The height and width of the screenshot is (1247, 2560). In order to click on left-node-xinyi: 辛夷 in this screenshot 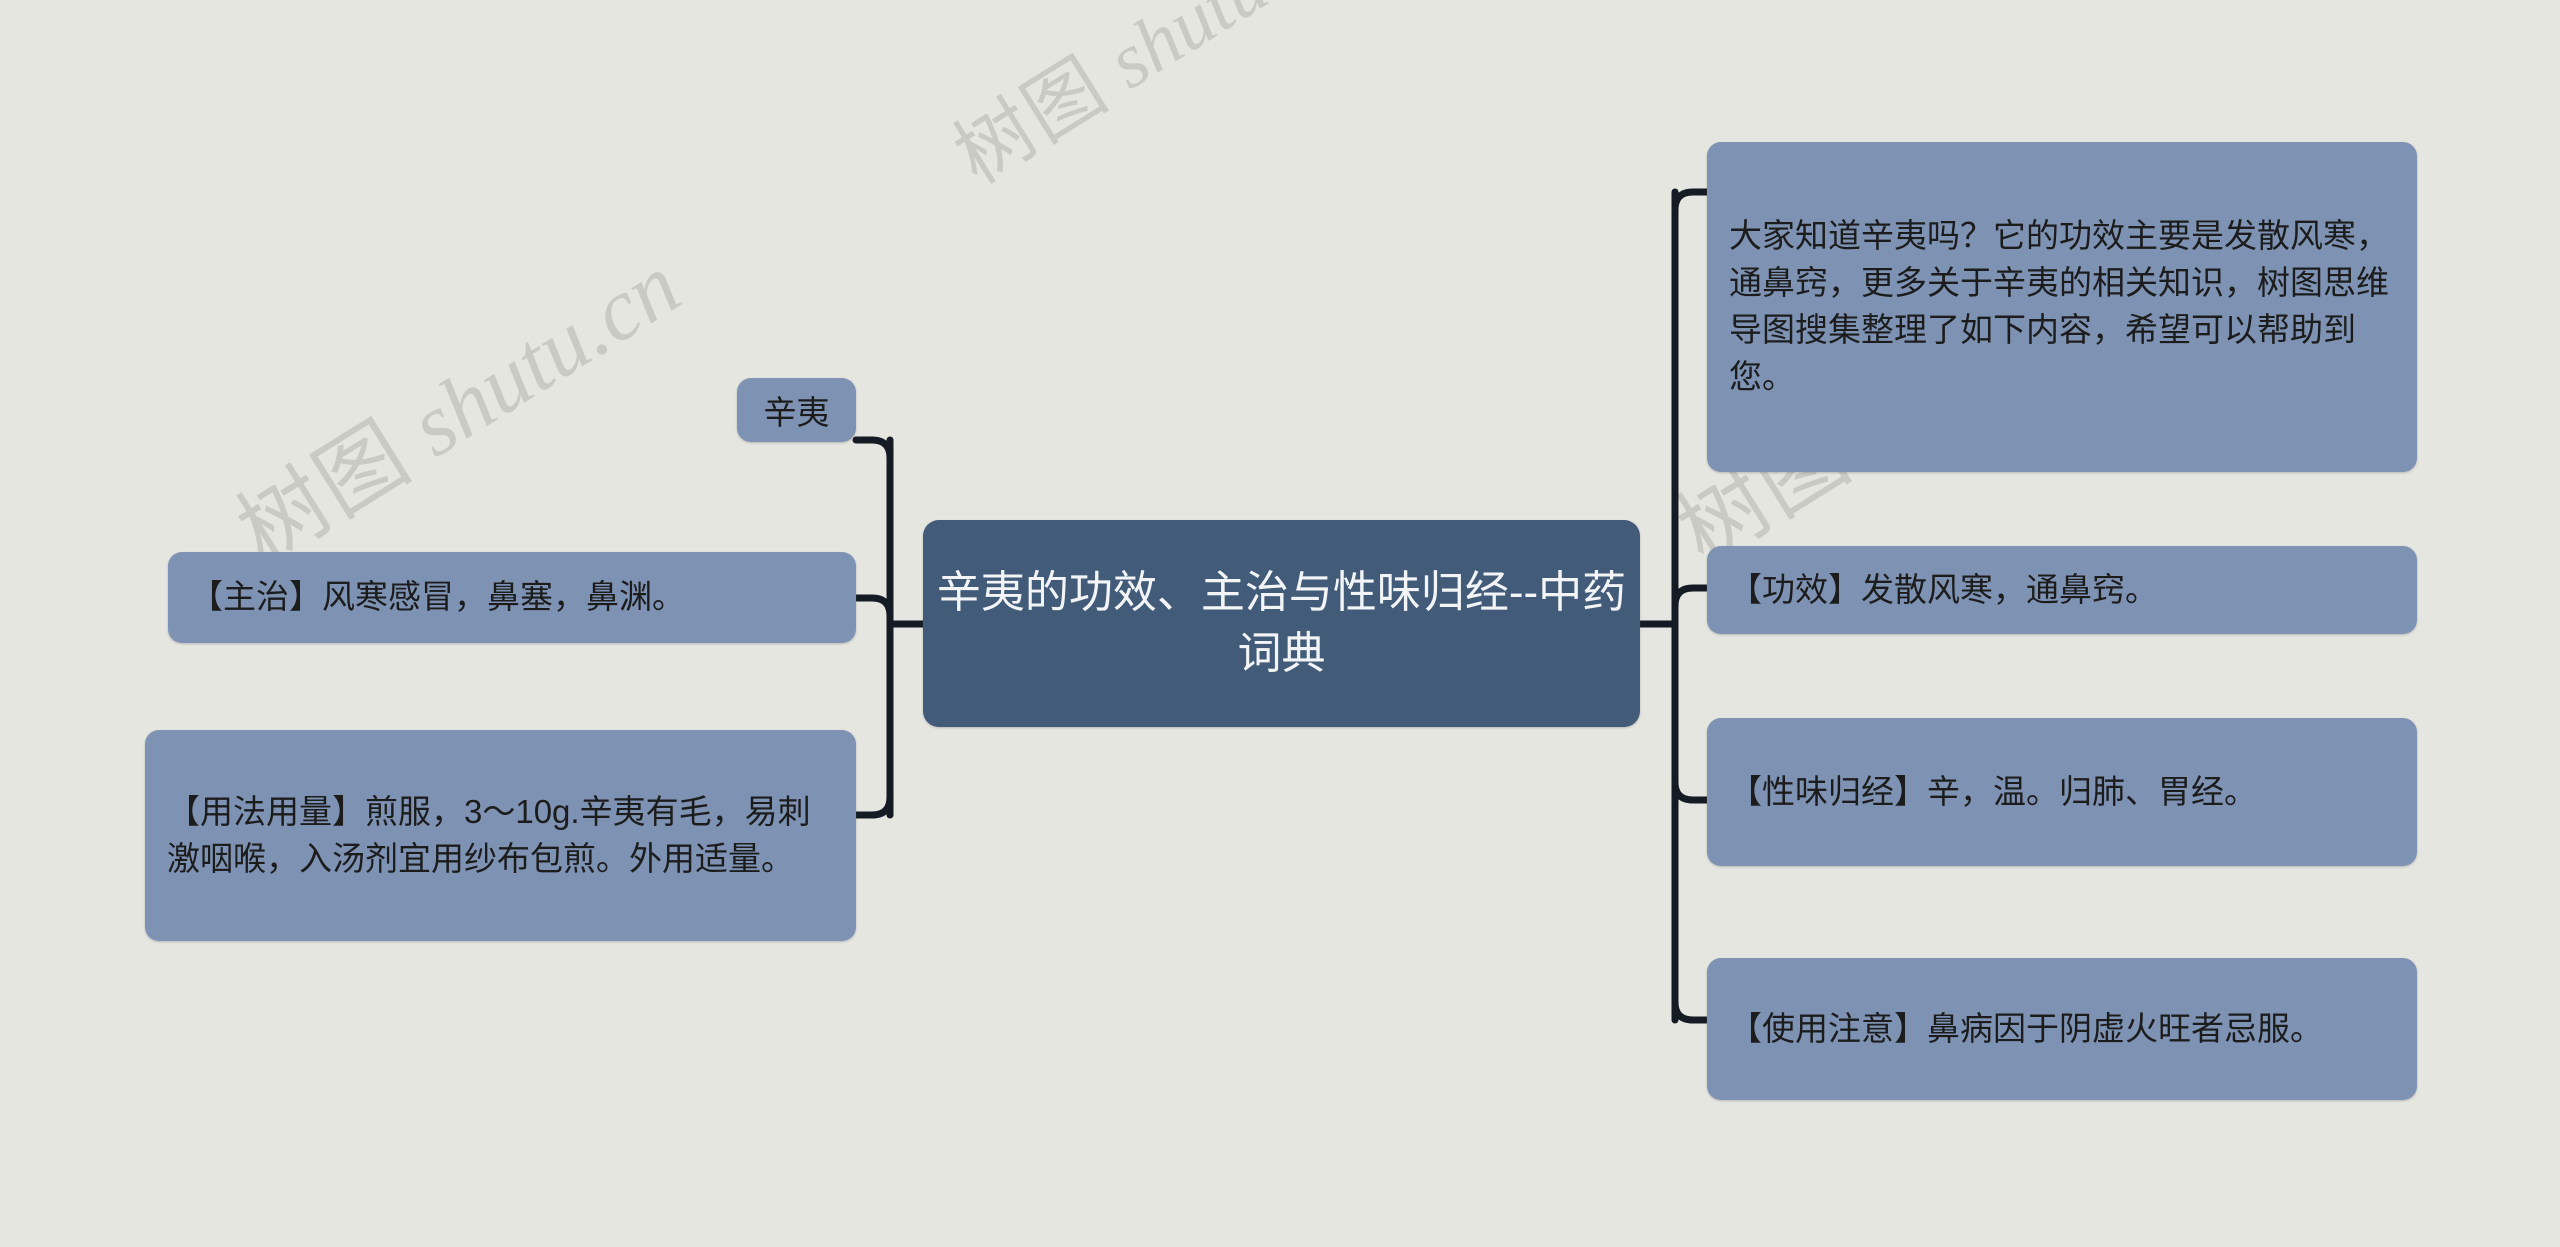, I will do `click(796, 410)`.